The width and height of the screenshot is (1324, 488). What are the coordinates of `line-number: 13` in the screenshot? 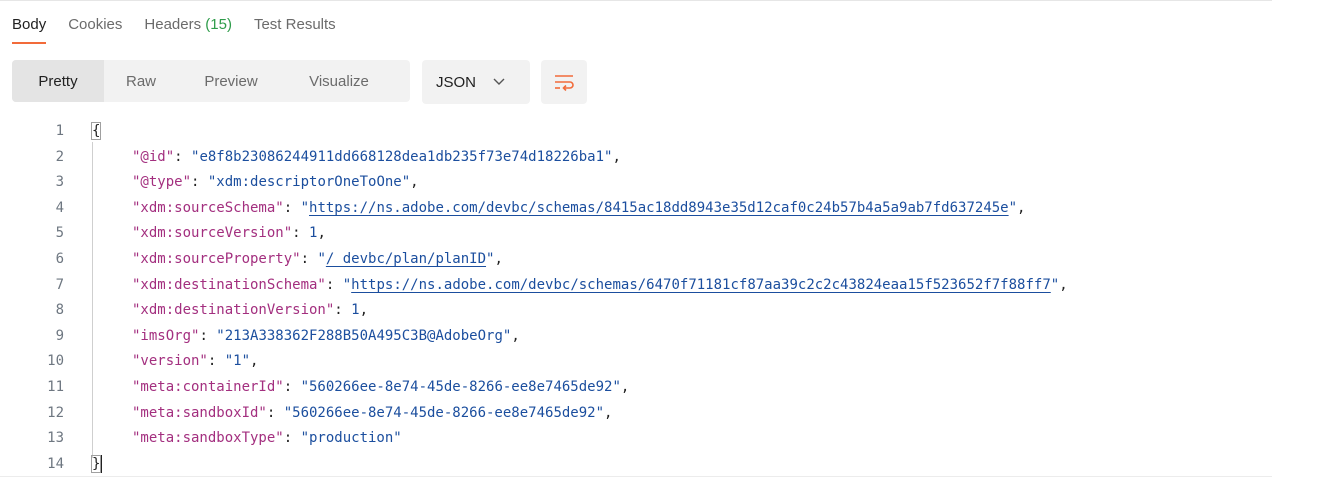 It's located at (55, 438).